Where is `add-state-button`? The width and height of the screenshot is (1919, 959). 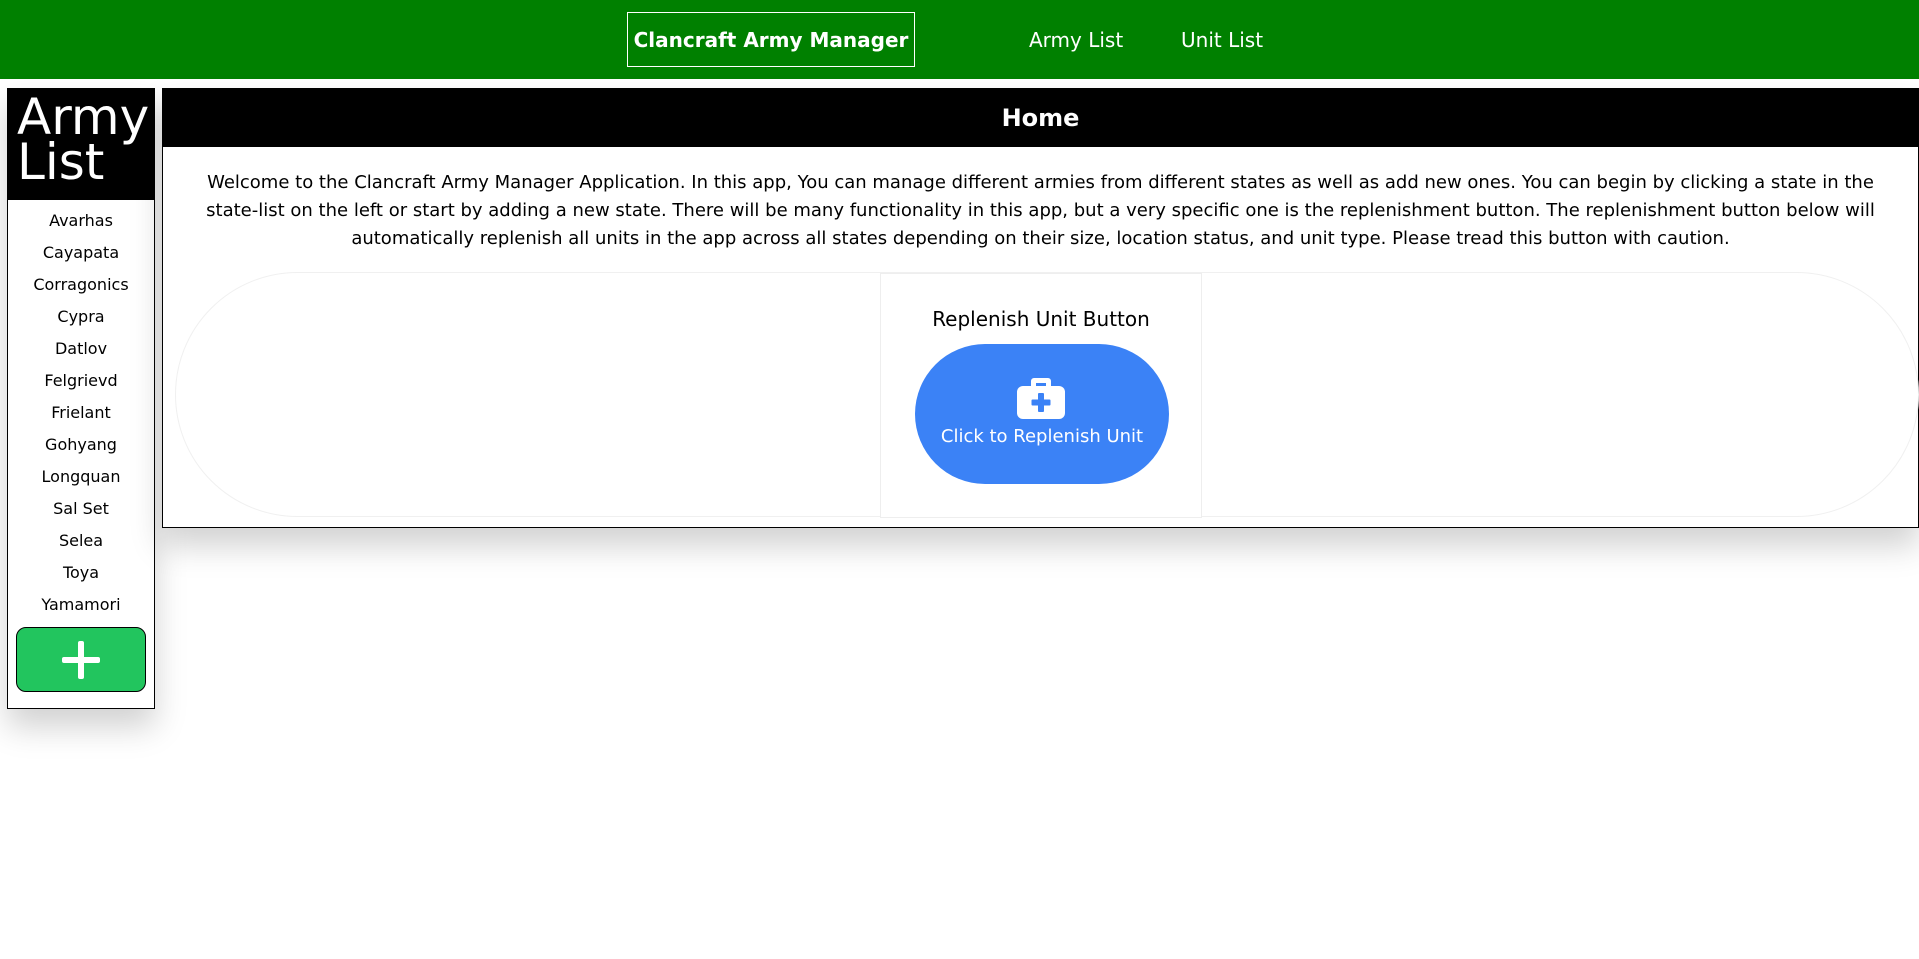 add-state-button is located at coordinates (81, 659).